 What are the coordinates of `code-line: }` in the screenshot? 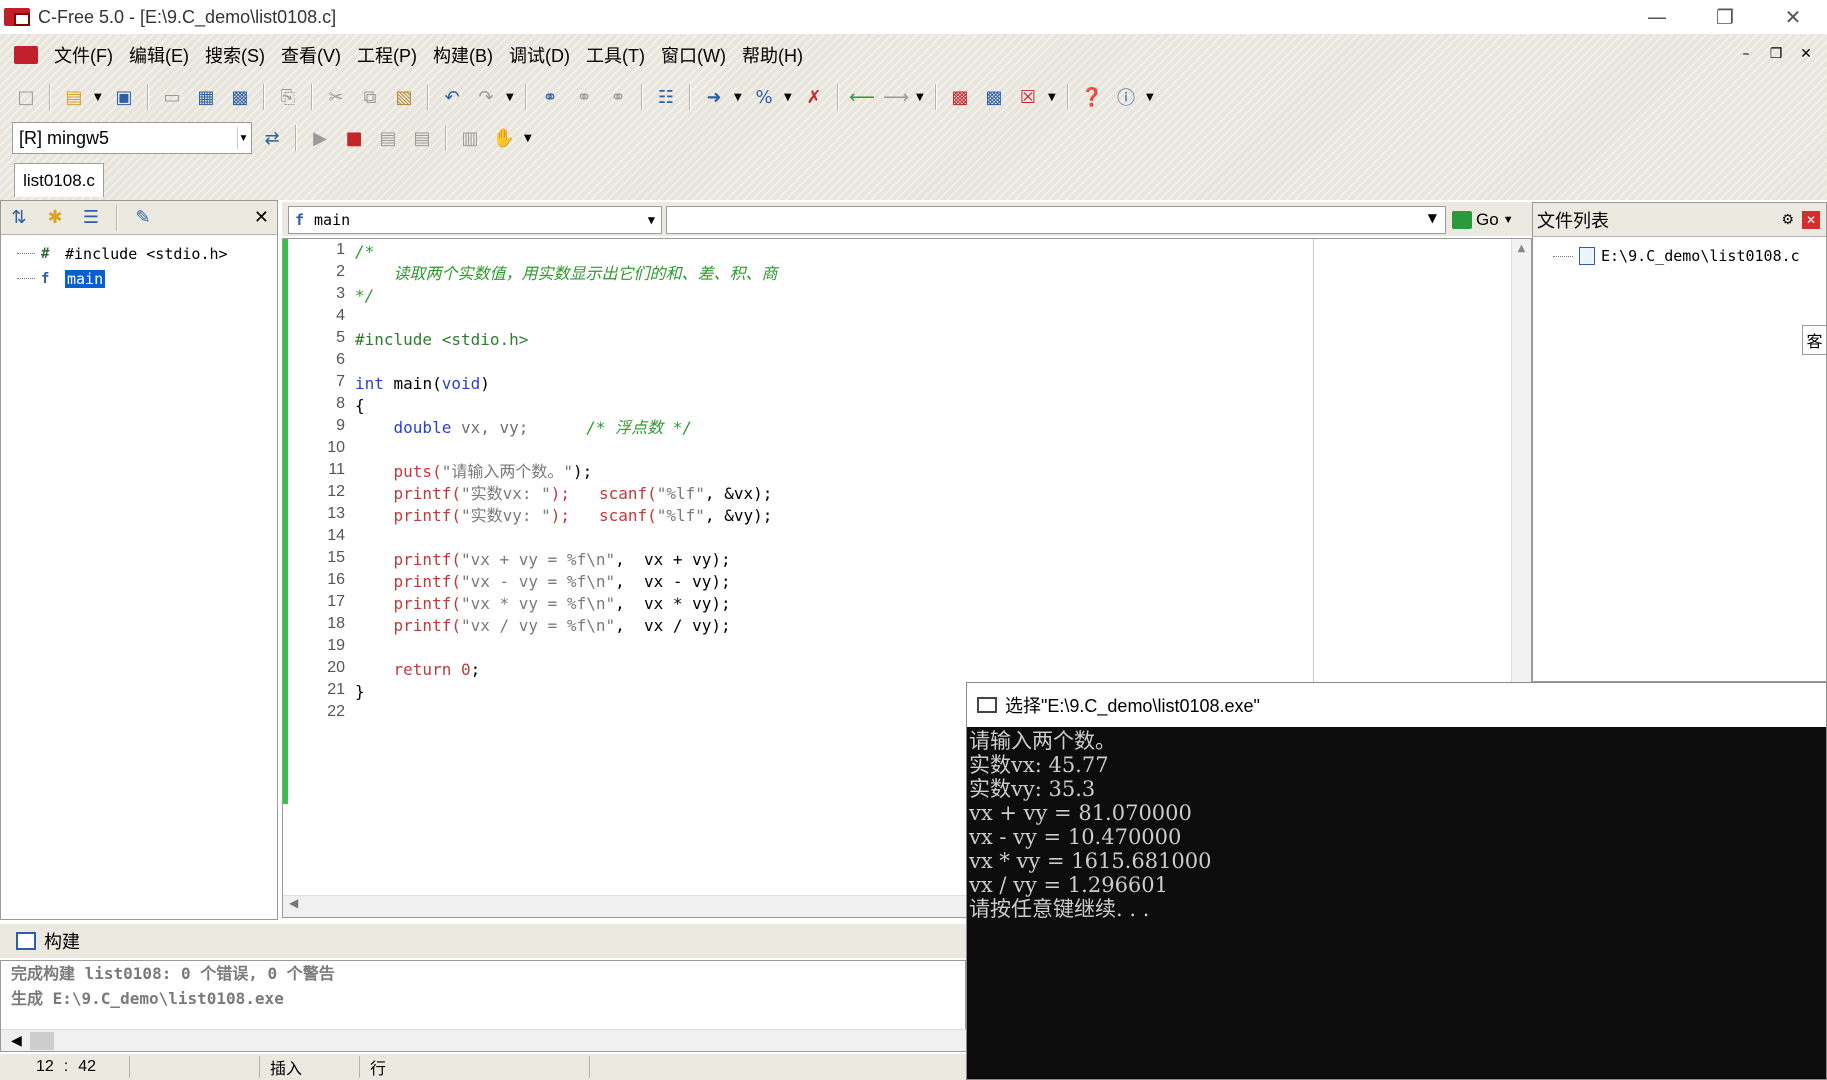 It's located at (360, 691).